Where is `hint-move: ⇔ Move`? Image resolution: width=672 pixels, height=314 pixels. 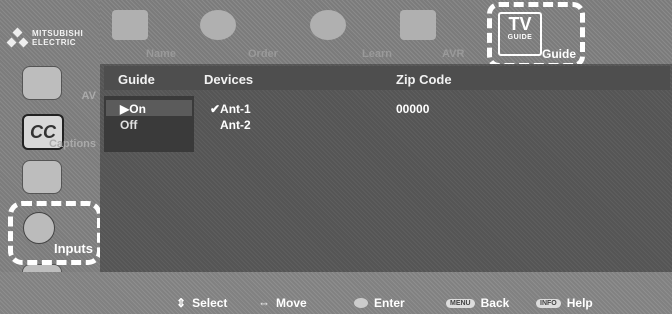 hint-move: ⇔ Move is located at coordinates (282, 303).